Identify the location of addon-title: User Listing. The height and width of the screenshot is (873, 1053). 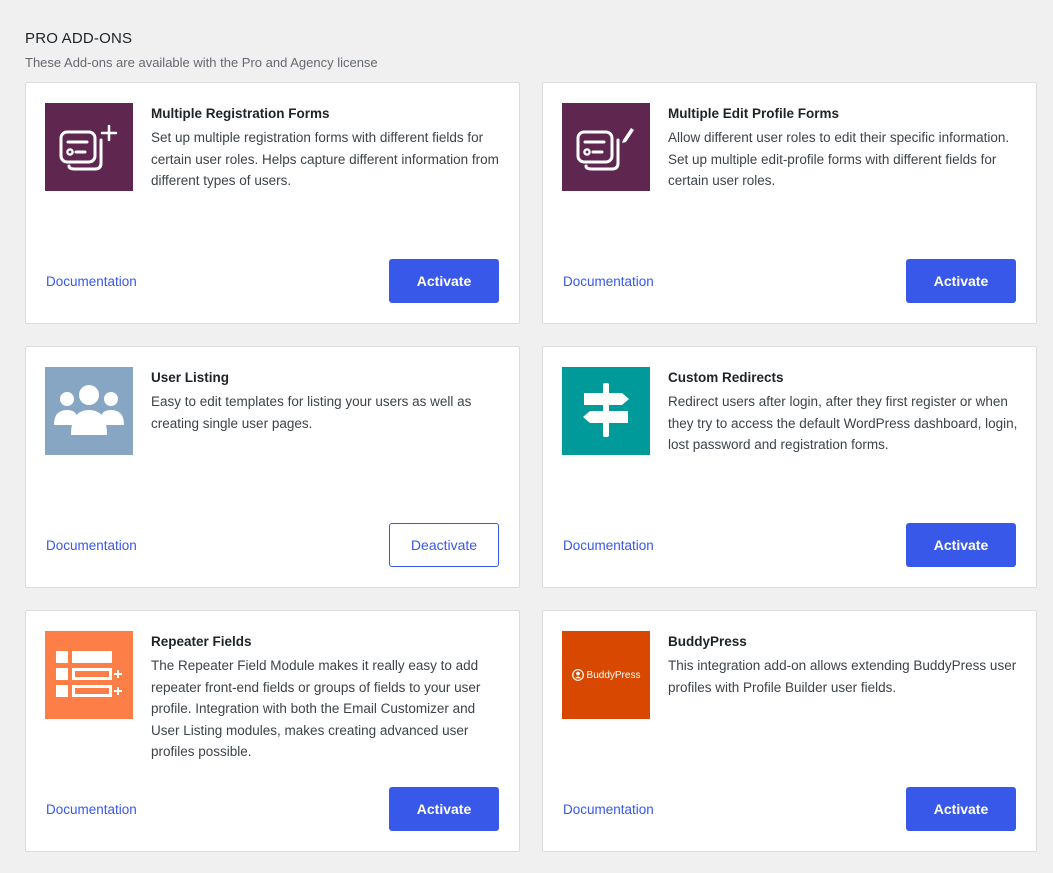
(190, 377).